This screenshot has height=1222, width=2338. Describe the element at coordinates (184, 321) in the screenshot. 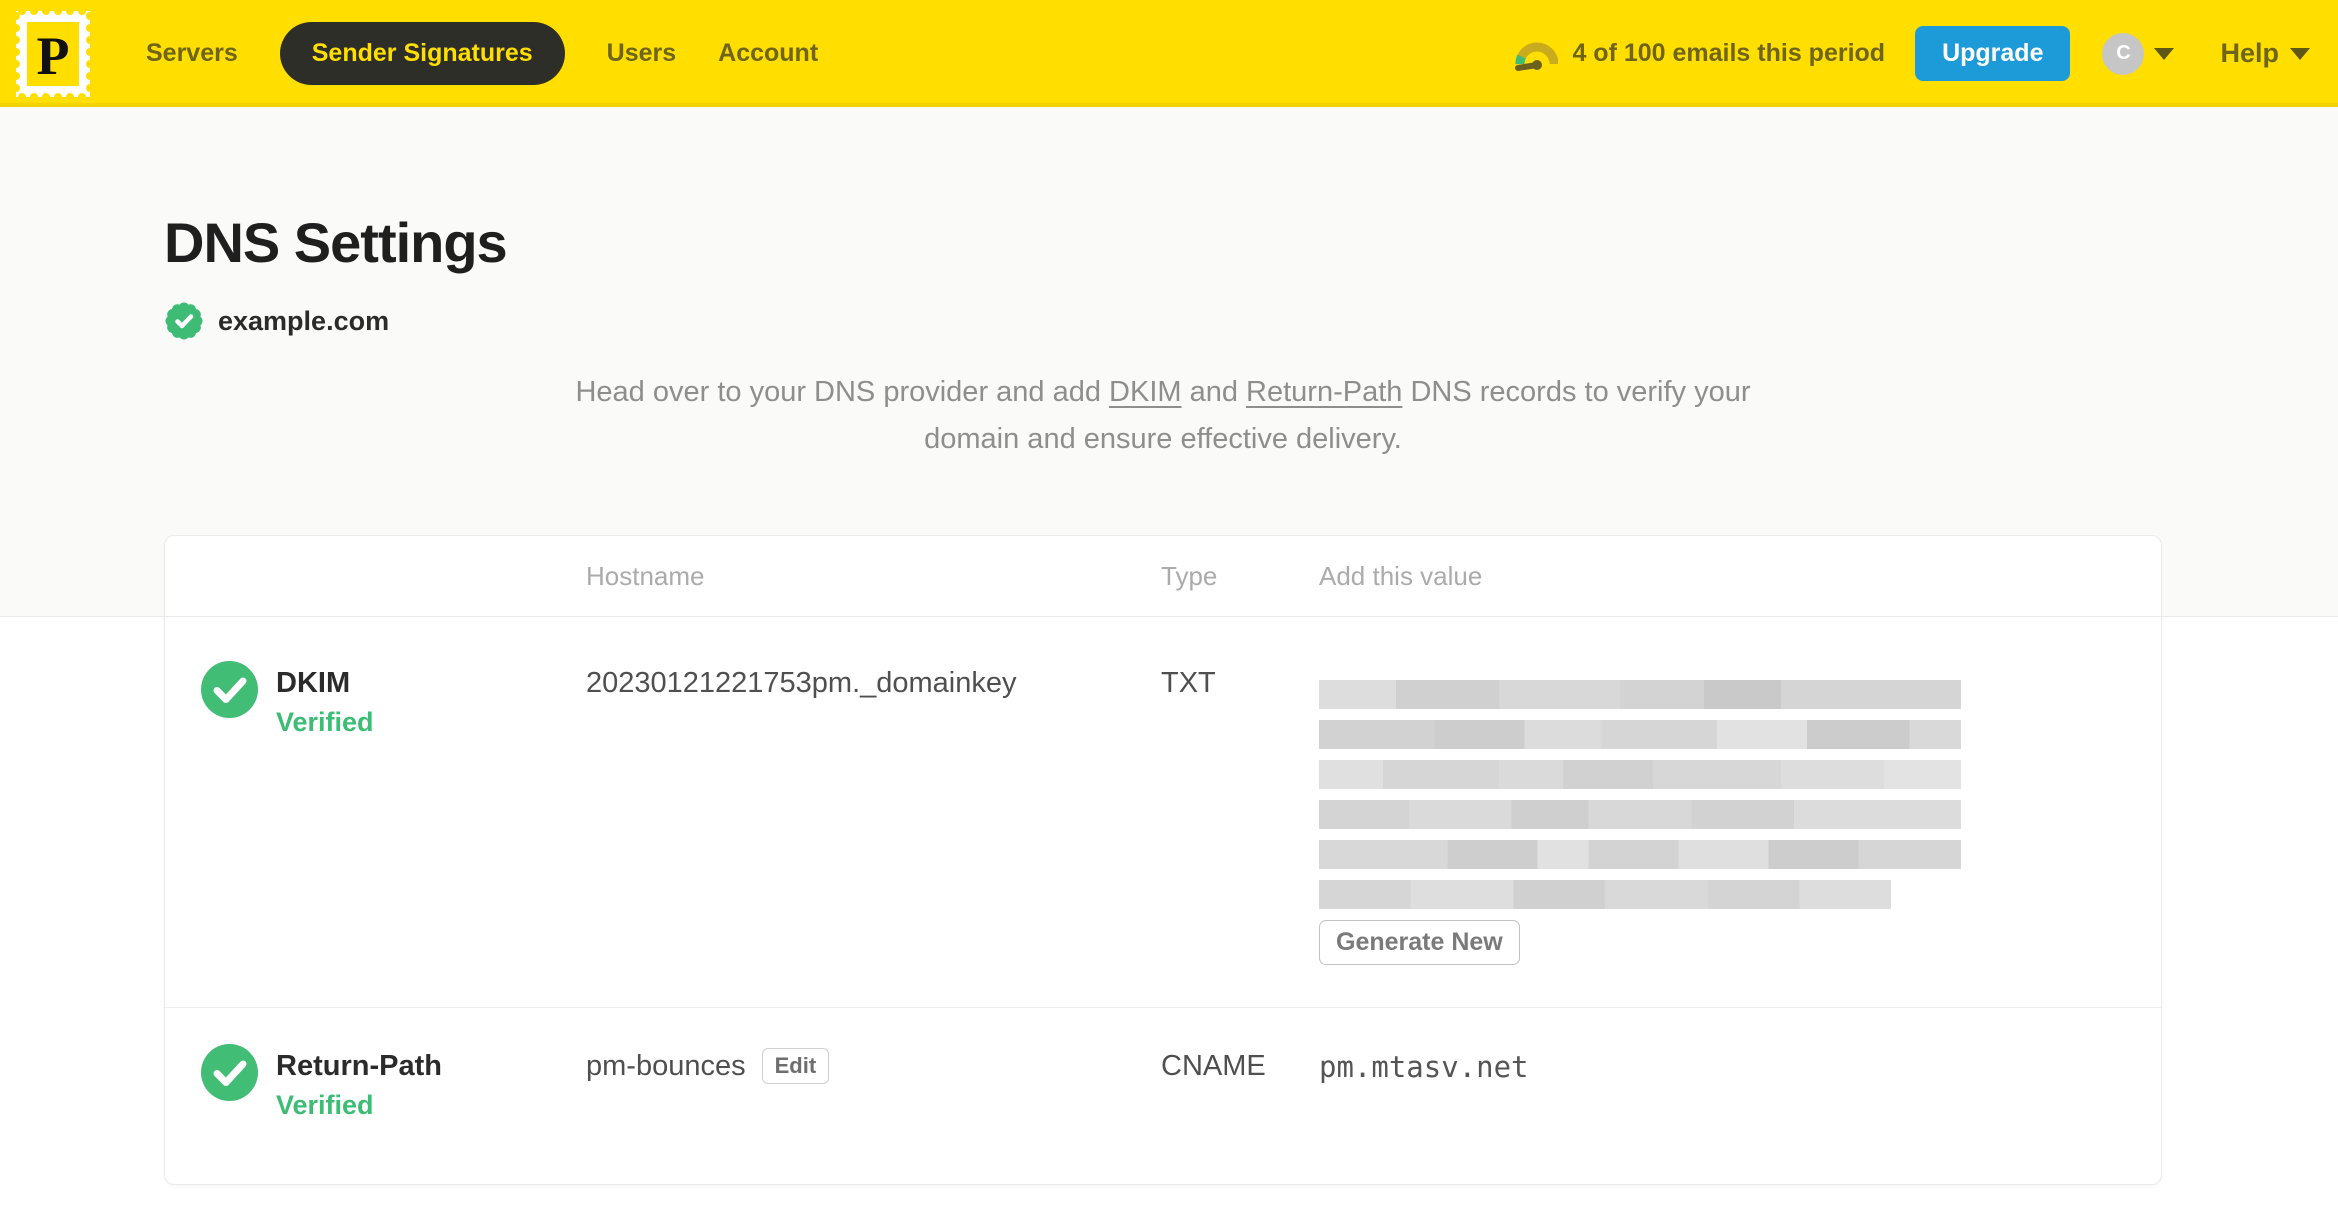

I see `verified-seal-icon` at that location.